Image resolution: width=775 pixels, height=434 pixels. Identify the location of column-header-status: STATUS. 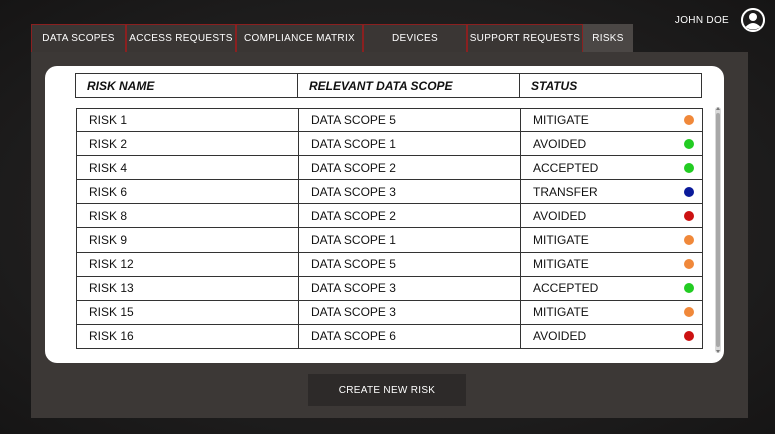
(610, 85).